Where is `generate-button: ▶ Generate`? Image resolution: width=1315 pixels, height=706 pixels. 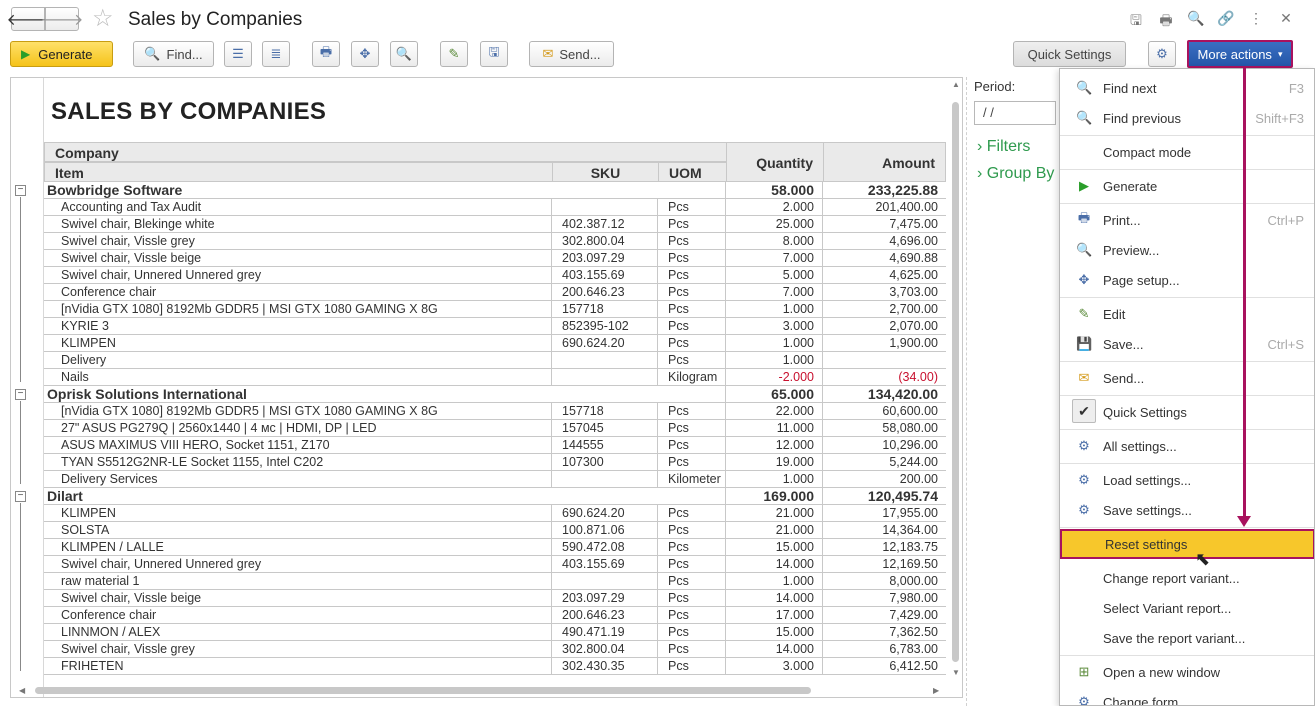
generate-button: ▶ Generate is located at coordinates (61, 54).